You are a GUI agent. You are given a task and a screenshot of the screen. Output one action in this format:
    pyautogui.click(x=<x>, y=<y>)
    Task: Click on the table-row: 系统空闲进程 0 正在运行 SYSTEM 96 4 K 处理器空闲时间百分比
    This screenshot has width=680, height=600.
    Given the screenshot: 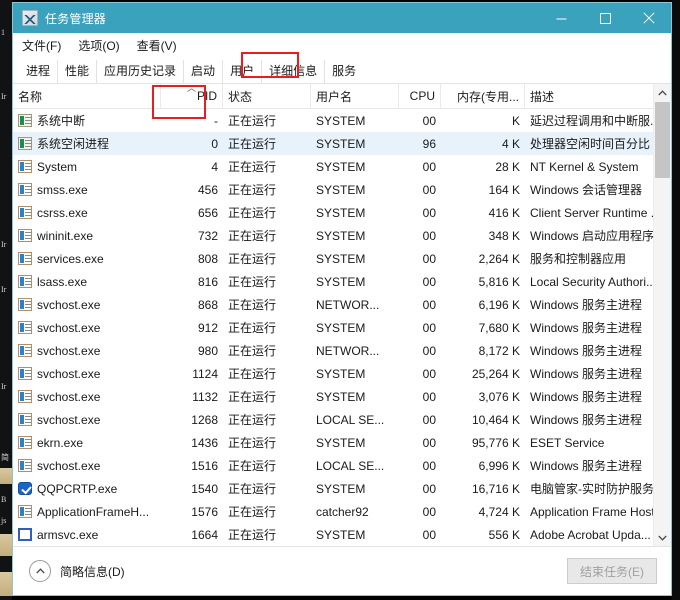 What is the action you would take?
    pyautogui.click(x=342, y=143)
    